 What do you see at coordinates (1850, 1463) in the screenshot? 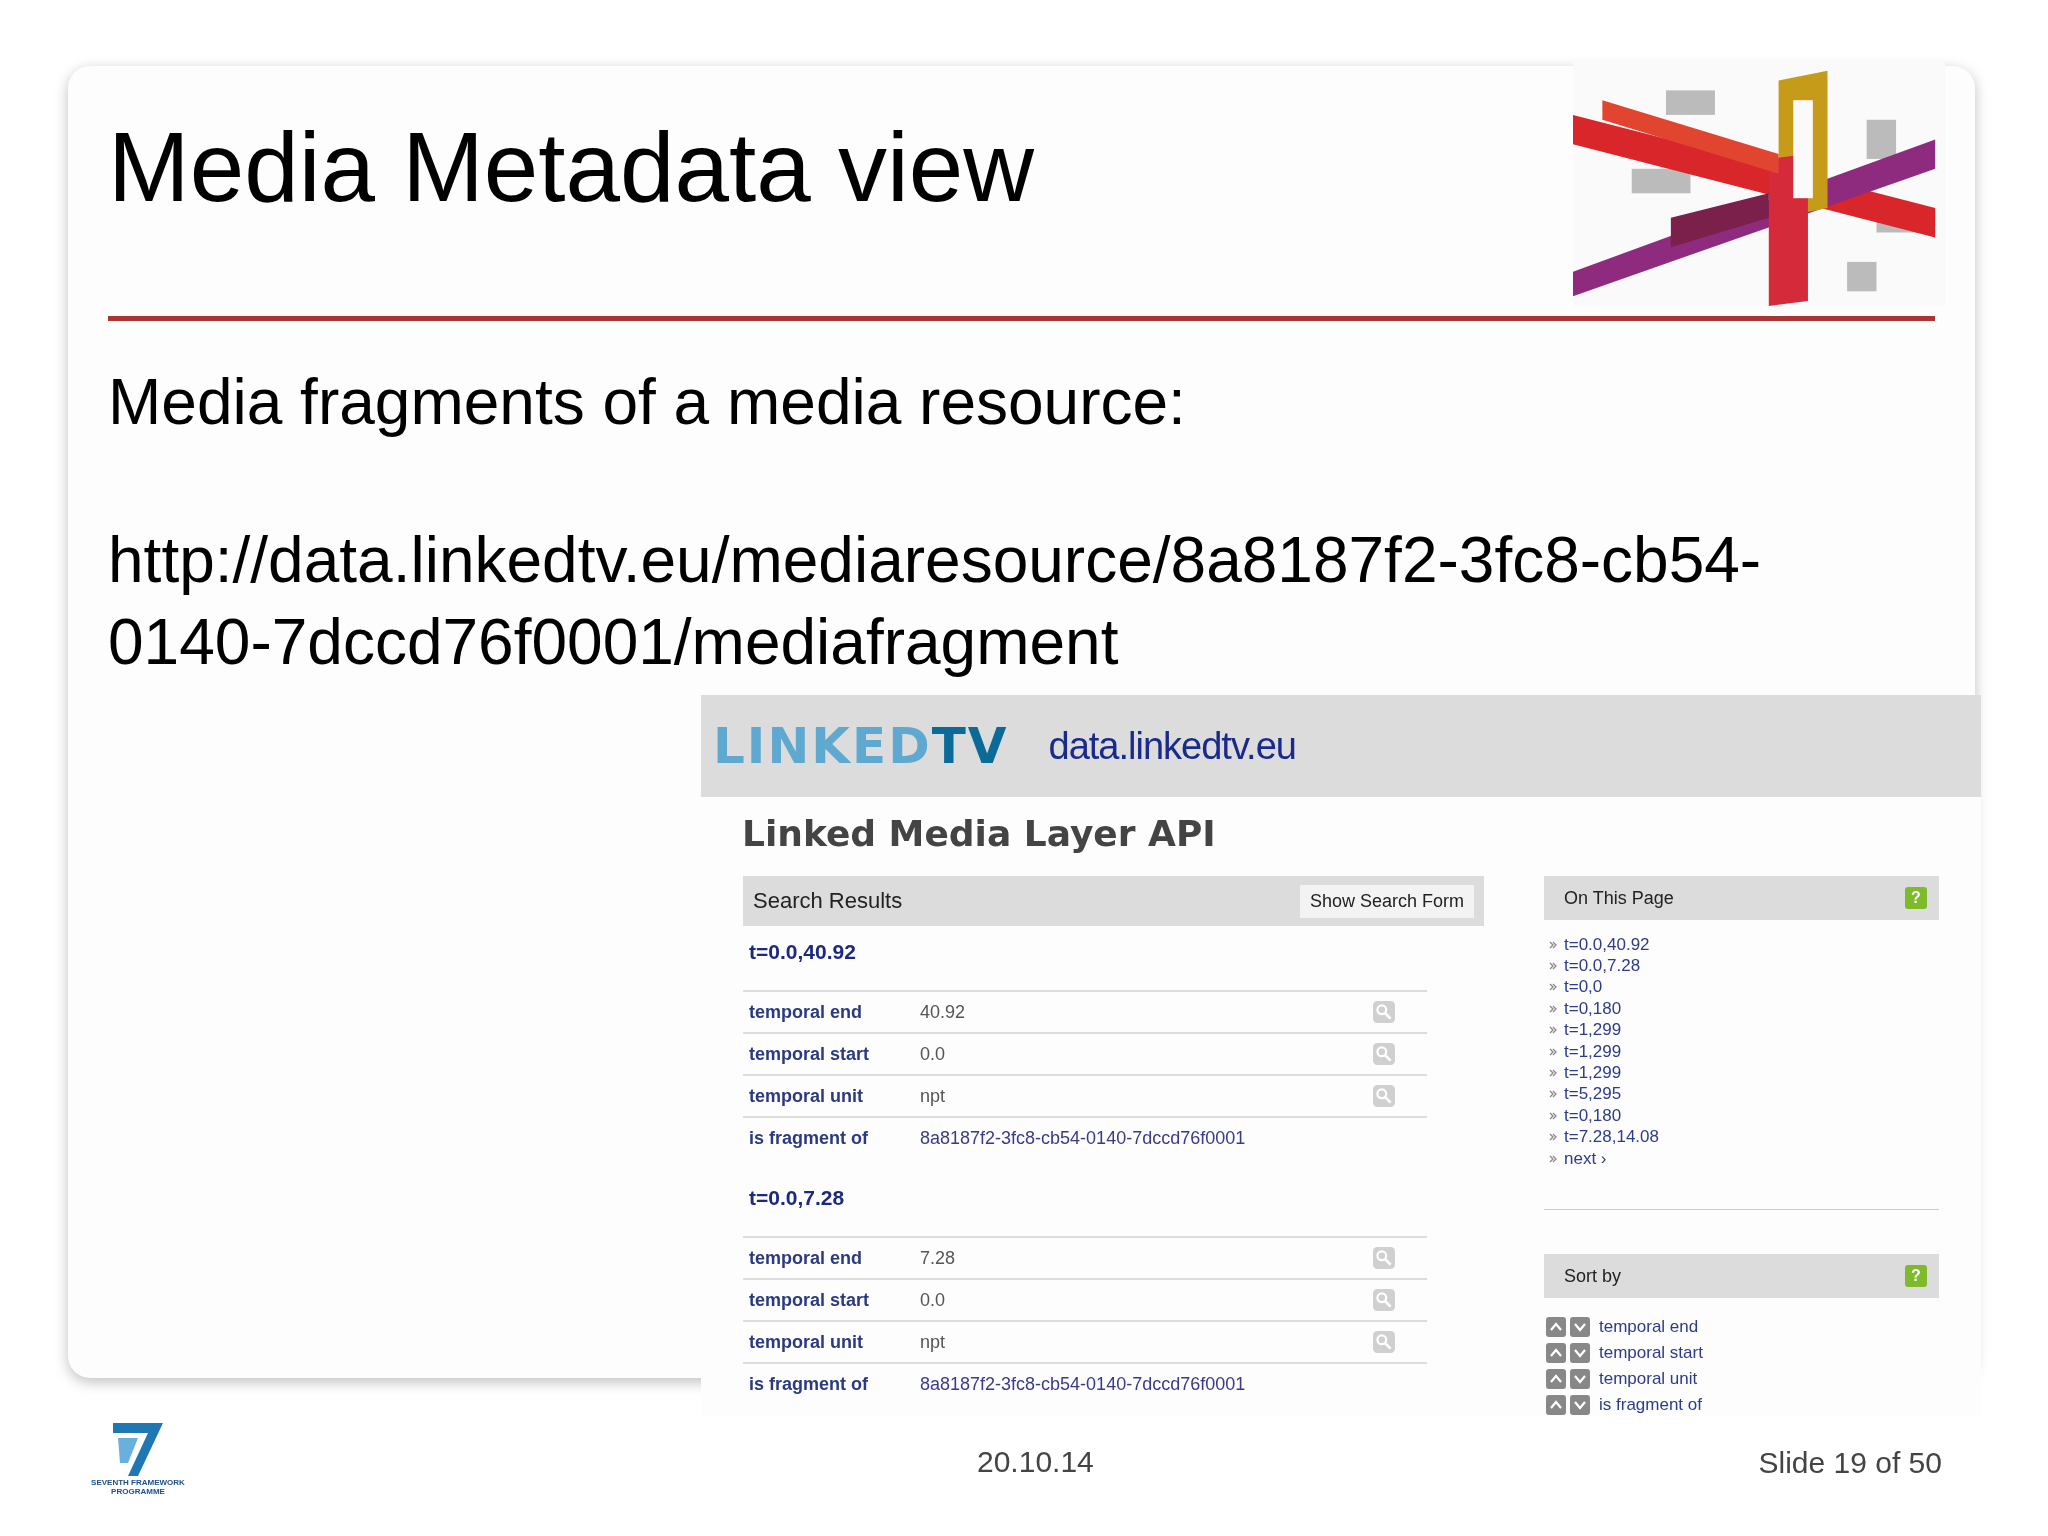
I see `slide-number: Slide 19 of 50` at bounding box center [1850, 1463].